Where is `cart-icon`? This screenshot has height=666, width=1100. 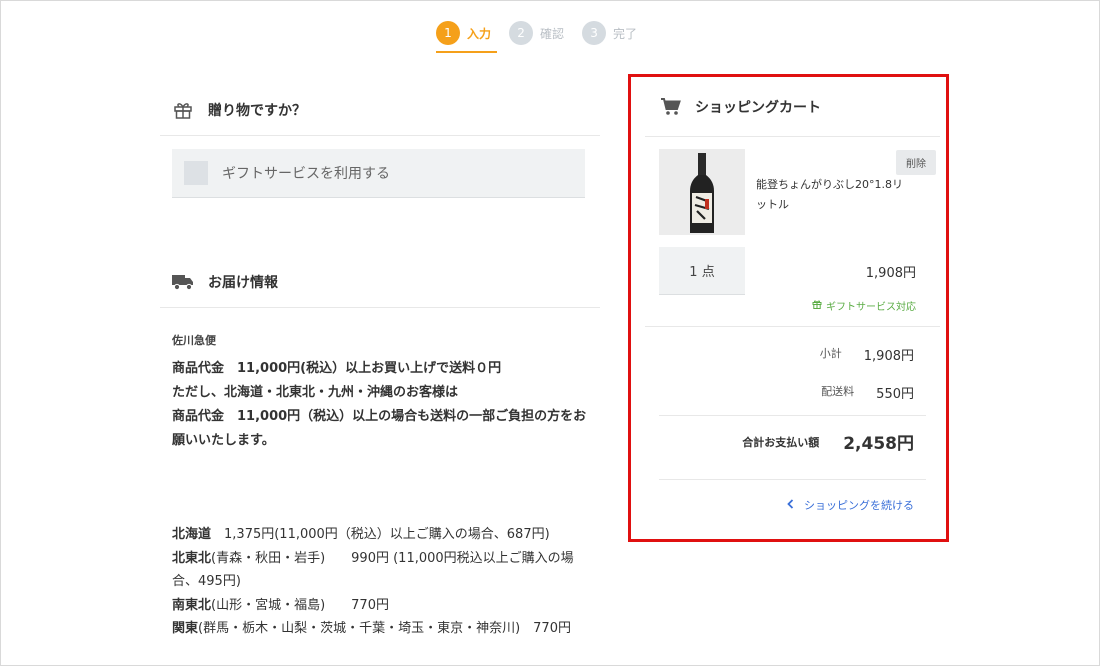
cart-icon is located at coordinates (671, 106).